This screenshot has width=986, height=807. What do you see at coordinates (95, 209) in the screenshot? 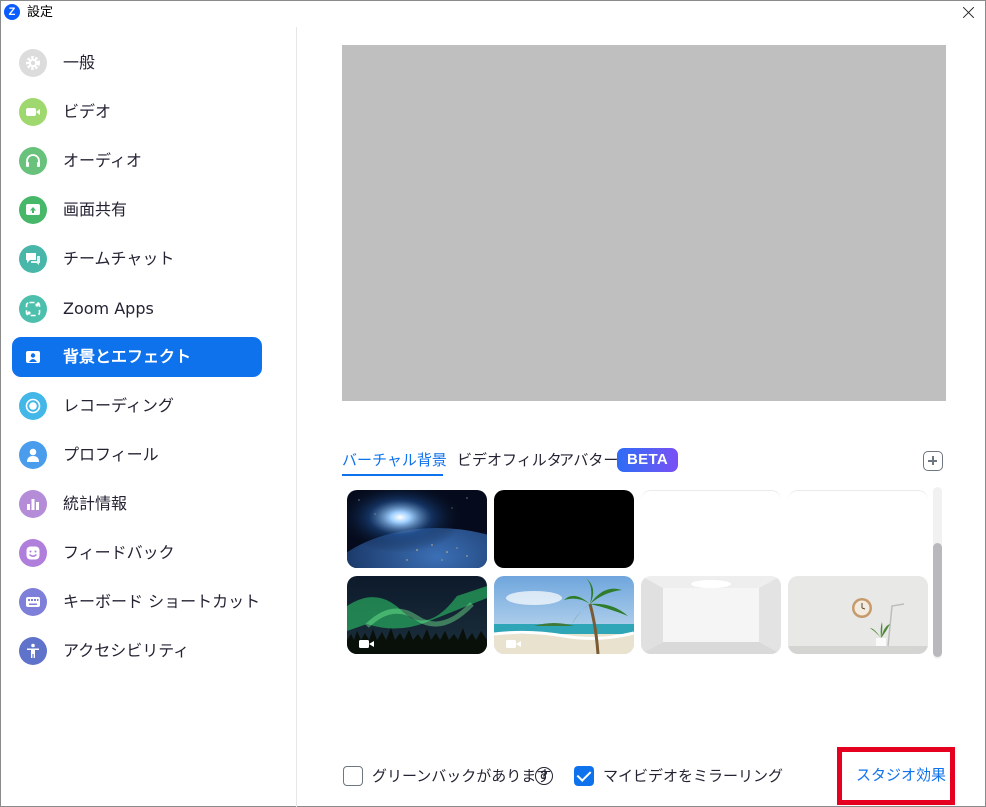
I see `sidebar-item-label: 画面共有` at bounding box center [95, 209].